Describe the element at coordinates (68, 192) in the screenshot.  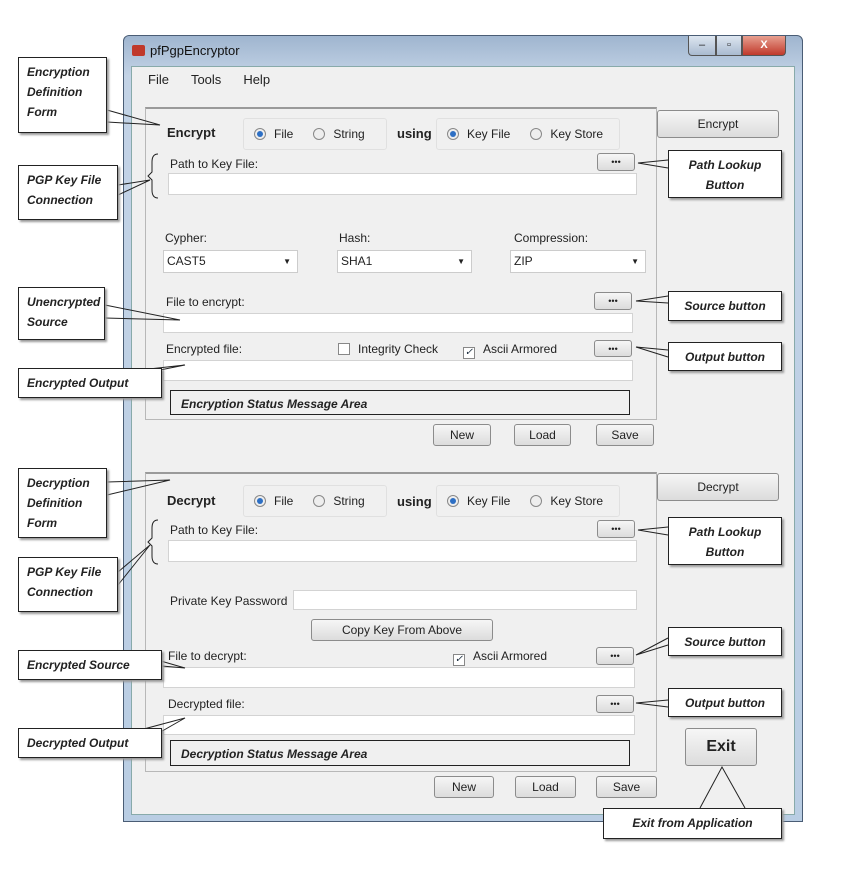
I see `callout-pgp-key-1: PGP Key File Connection` at that location.